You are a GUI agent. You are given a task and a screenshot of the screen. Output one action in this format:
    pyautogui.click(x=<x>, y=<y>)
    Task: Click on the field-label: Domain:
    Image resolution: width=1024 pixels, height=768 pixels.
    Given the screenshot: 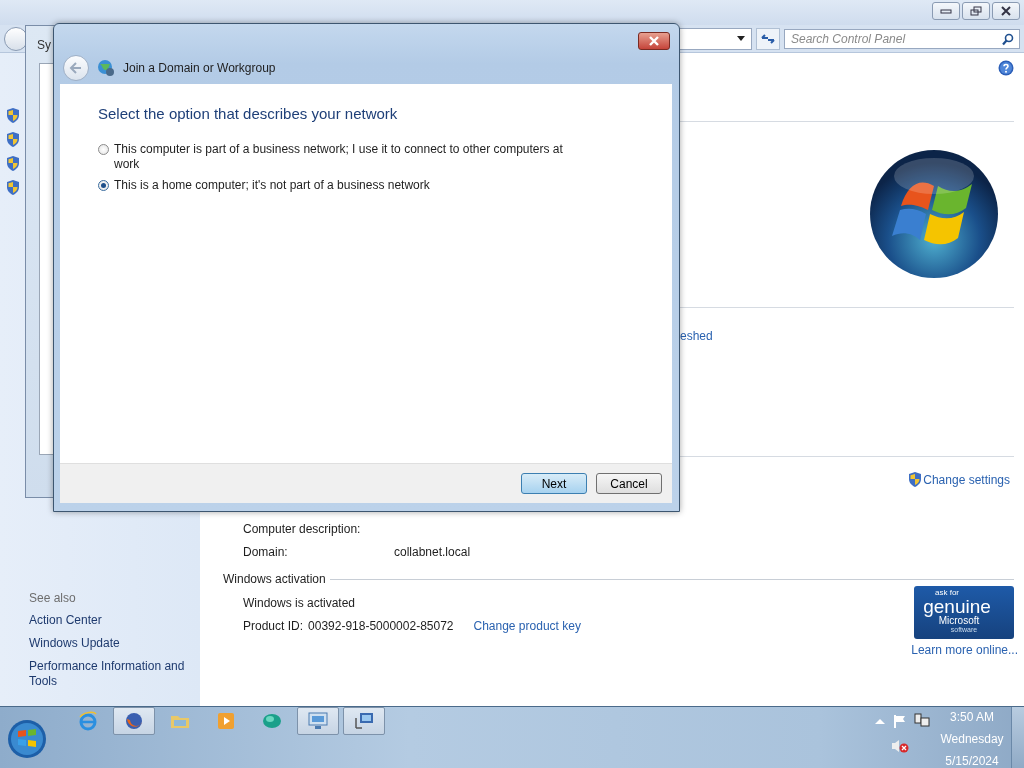 What is the action you would take?
    pyautogui.click(x=266, y=551)
    